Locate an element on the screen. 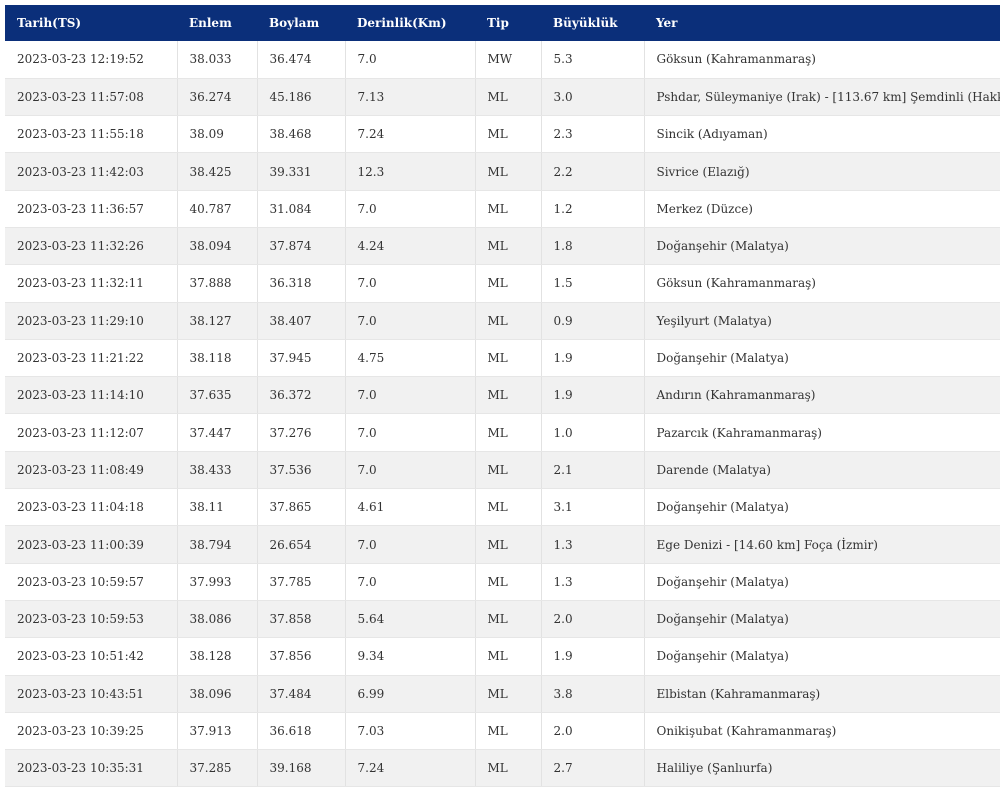 This screenshot has height=789, width=1000. cell-longitude: 36.618 is located at coordinates (301, 731).